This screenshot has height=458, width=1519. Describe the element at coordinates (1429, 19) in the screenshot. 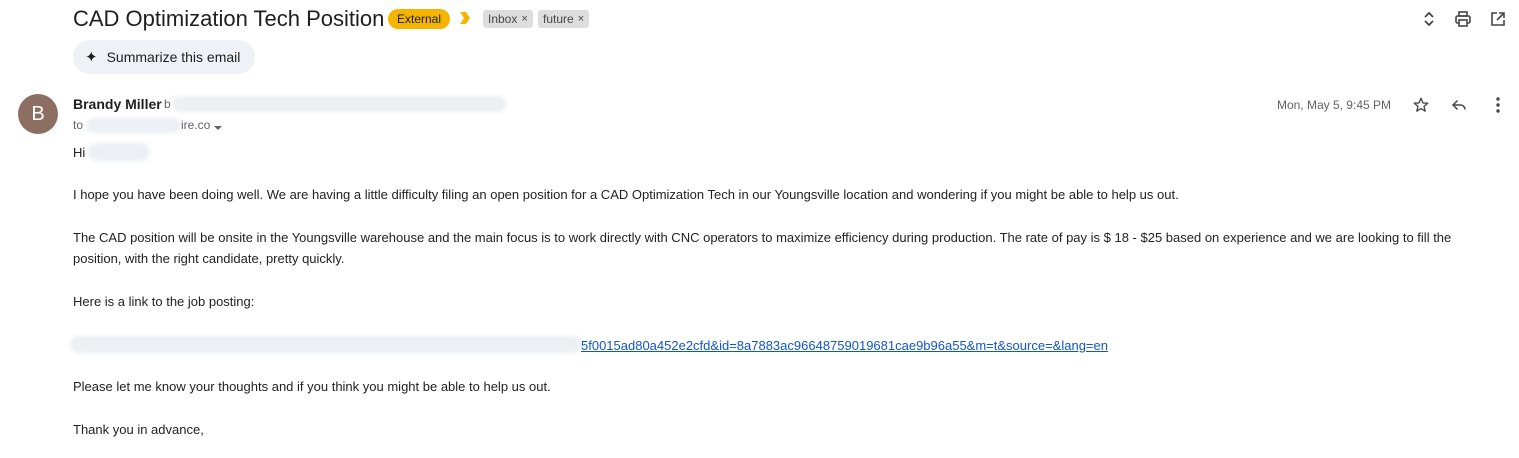

I see `expand-collapse-icon` at that location.